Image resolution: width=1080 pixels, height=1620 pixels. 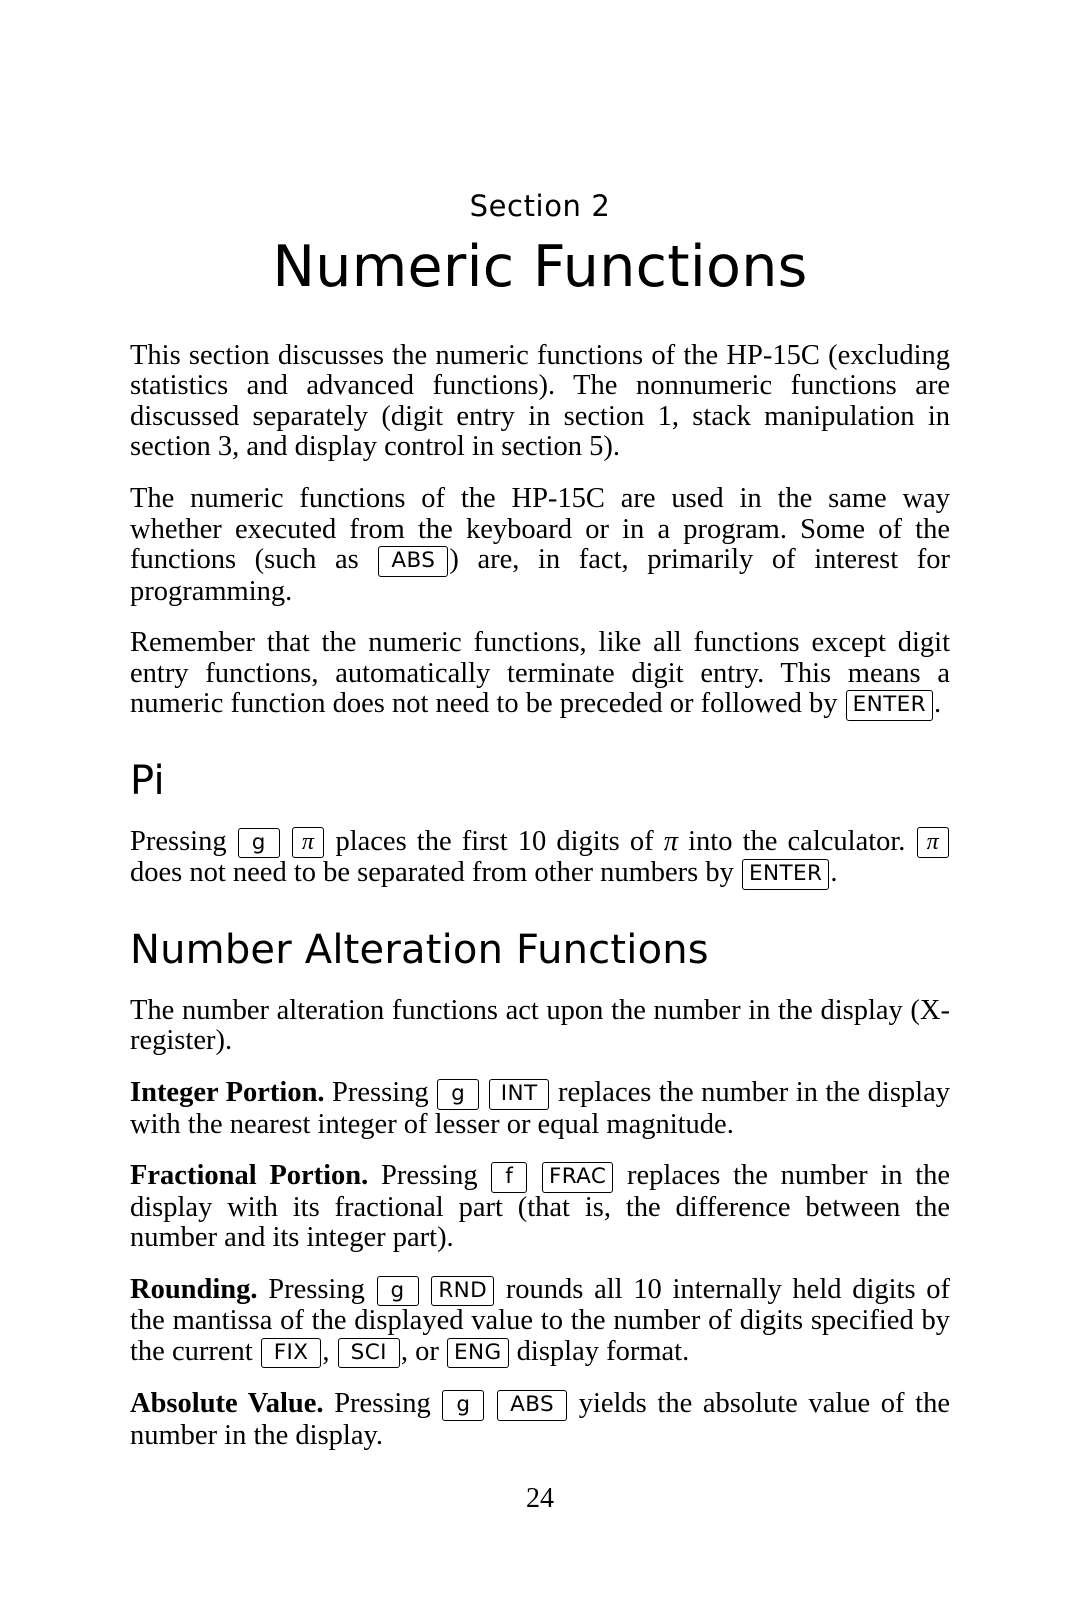 What do you see at coordinates (671, 841) in the screenshot?
I see `pi-symbol: π` at bounding box center [671, 841].